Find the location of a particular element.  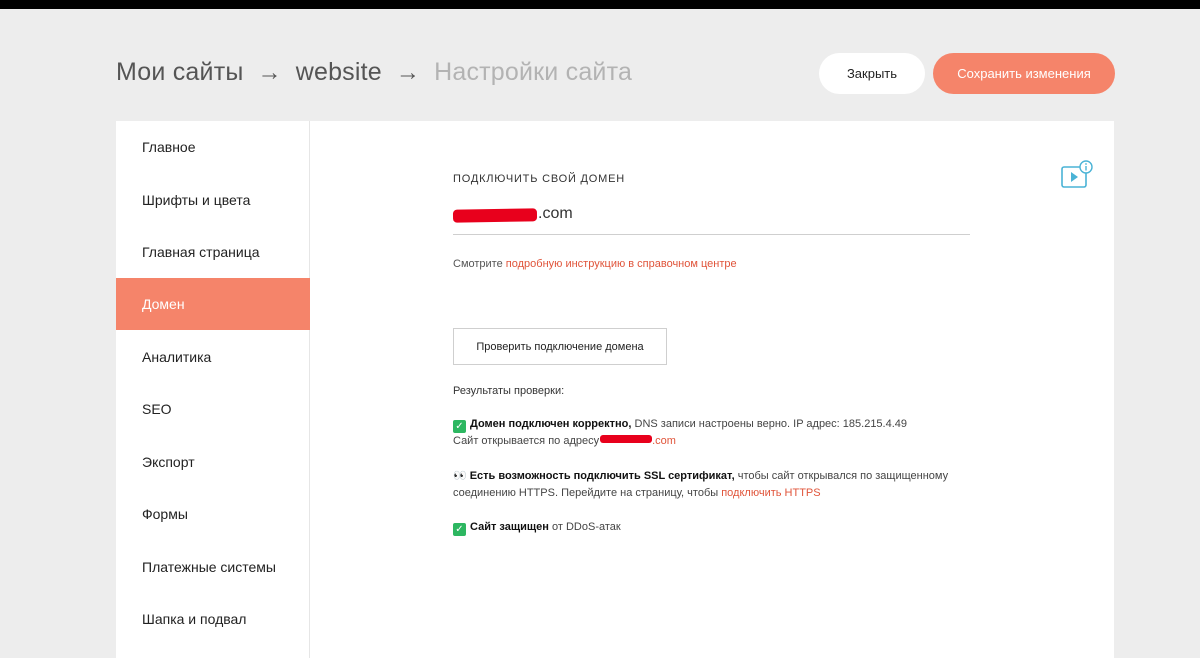

eyes-icon: 👀 is located at coordinates (460, 476).